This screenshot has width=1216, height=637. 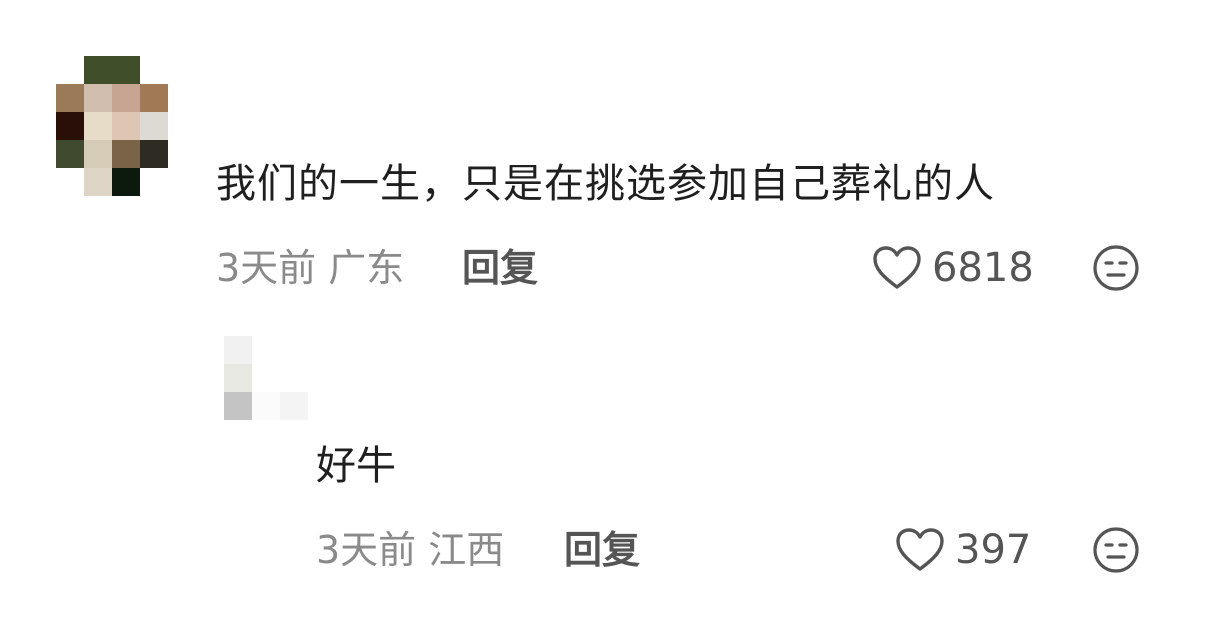 I want to click on like-count: 397, so click(x=993, y=550).